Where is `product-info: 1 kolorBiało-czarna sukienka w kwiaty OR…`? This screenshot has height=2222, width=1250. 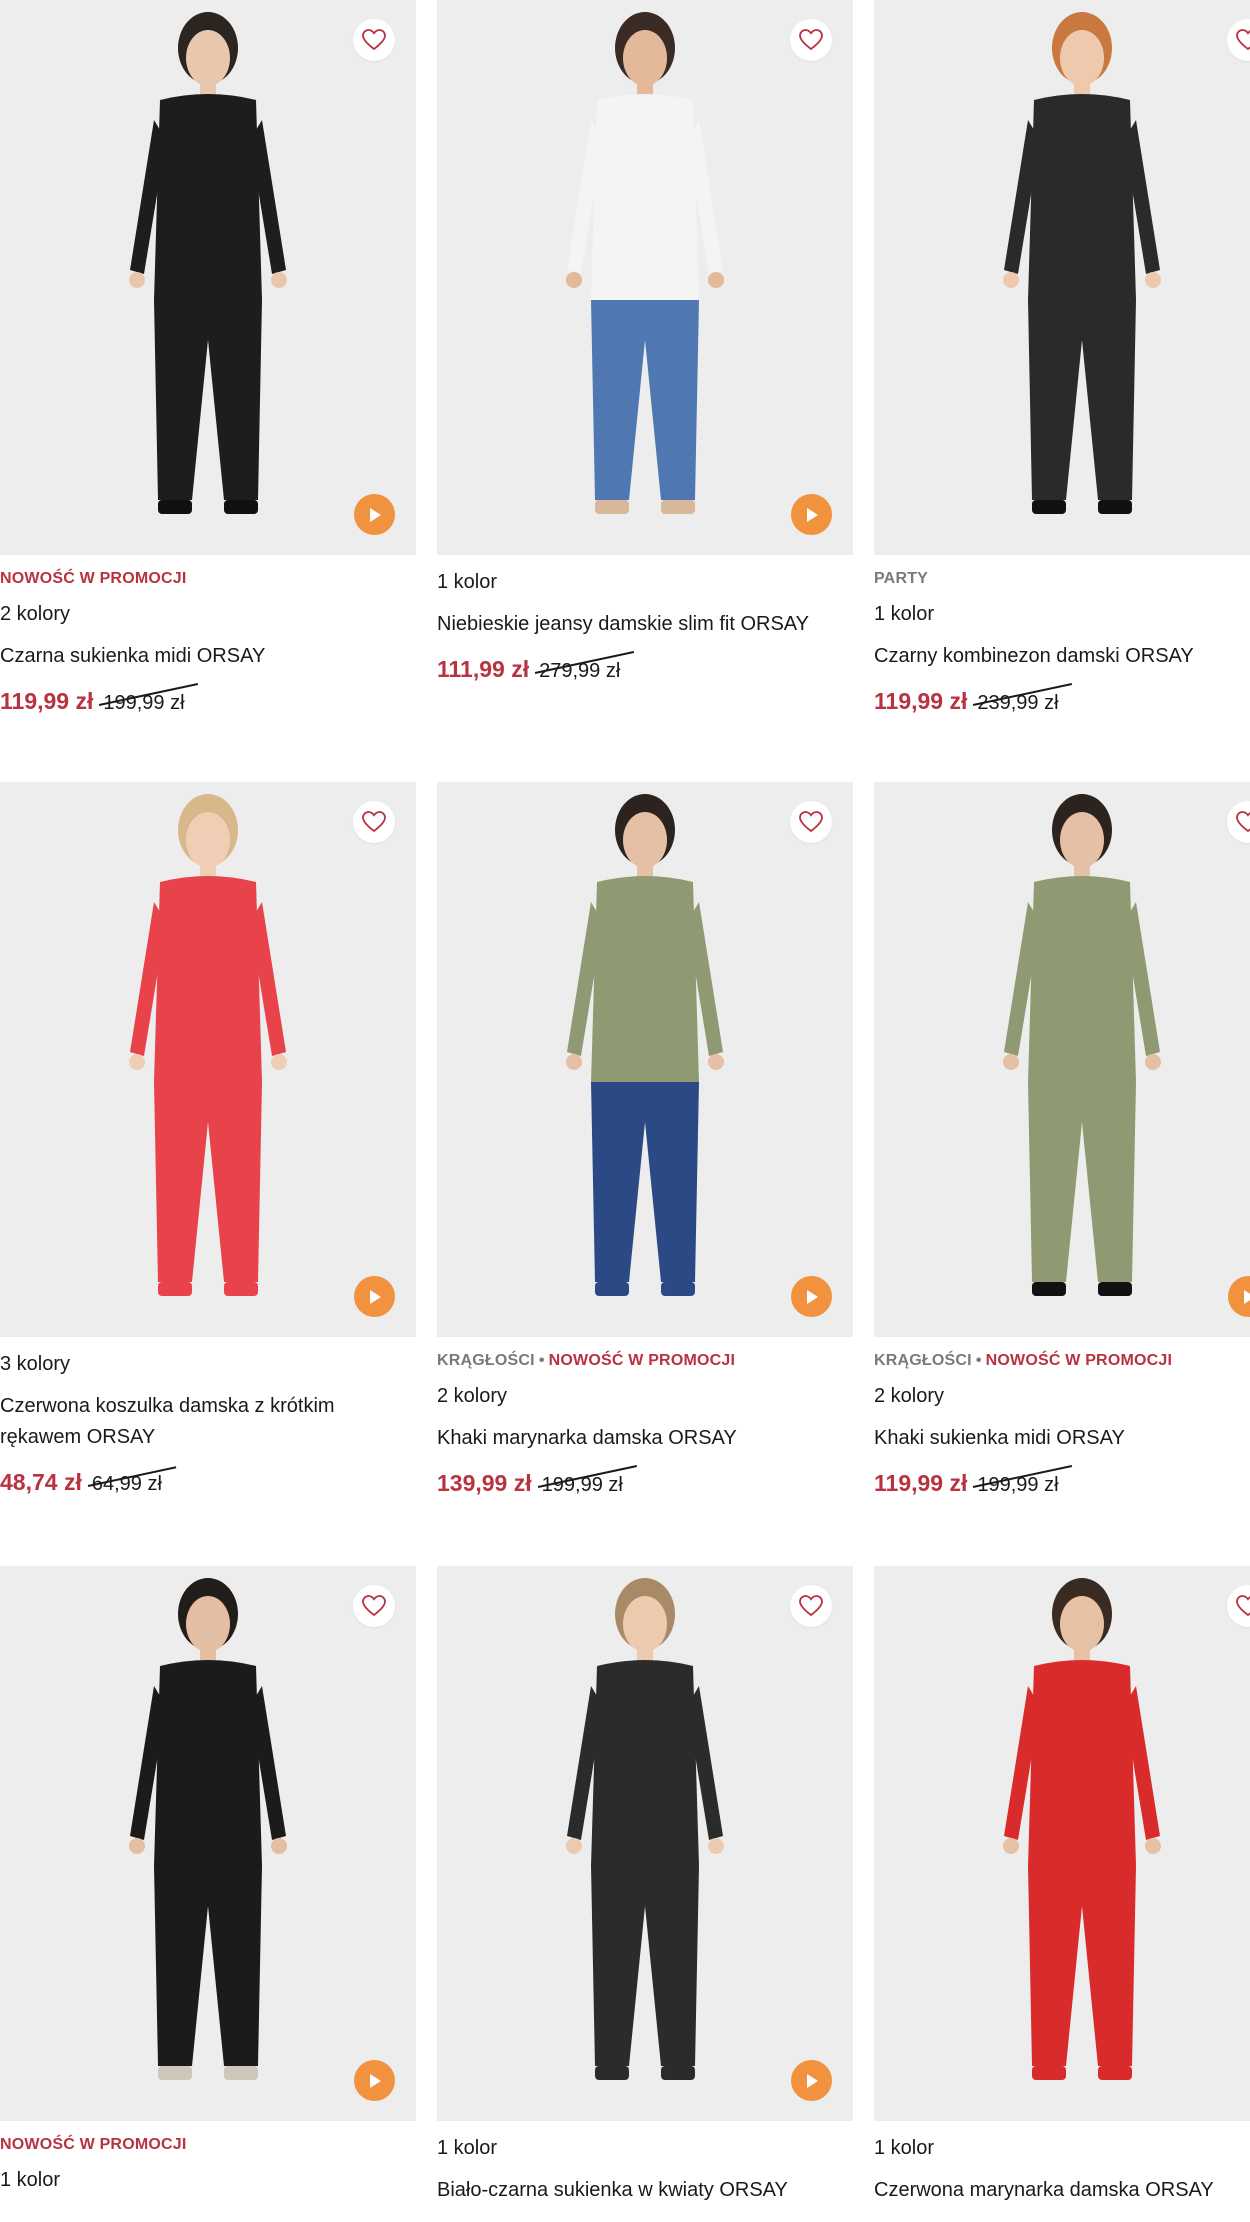 product-info: 1 kolorBiało-czarna sukienka w kwiaty OR… is located at coordinates (645, 2163).